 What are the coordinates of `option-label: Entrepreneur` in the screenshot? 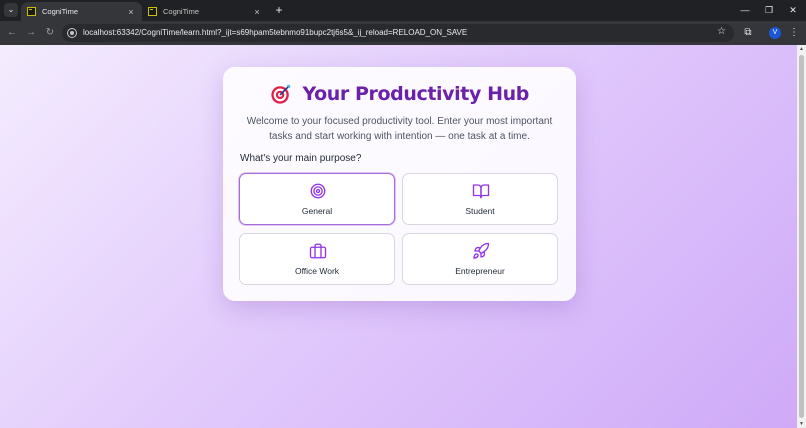 It's located at (480, 271).